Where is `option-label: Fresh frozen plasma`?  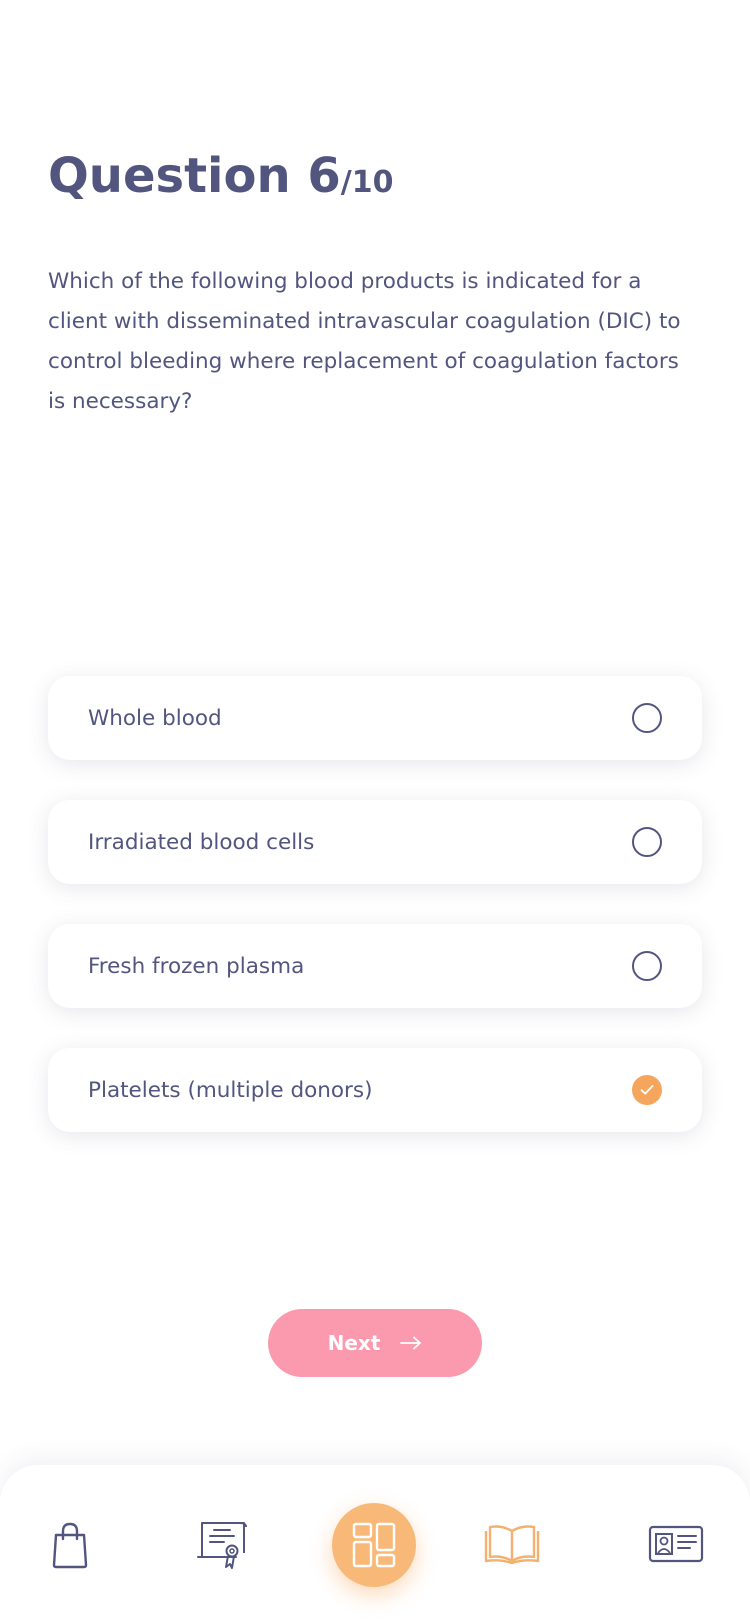 option-label: Fresh frozen plasma is located at coordinates (196, 966).